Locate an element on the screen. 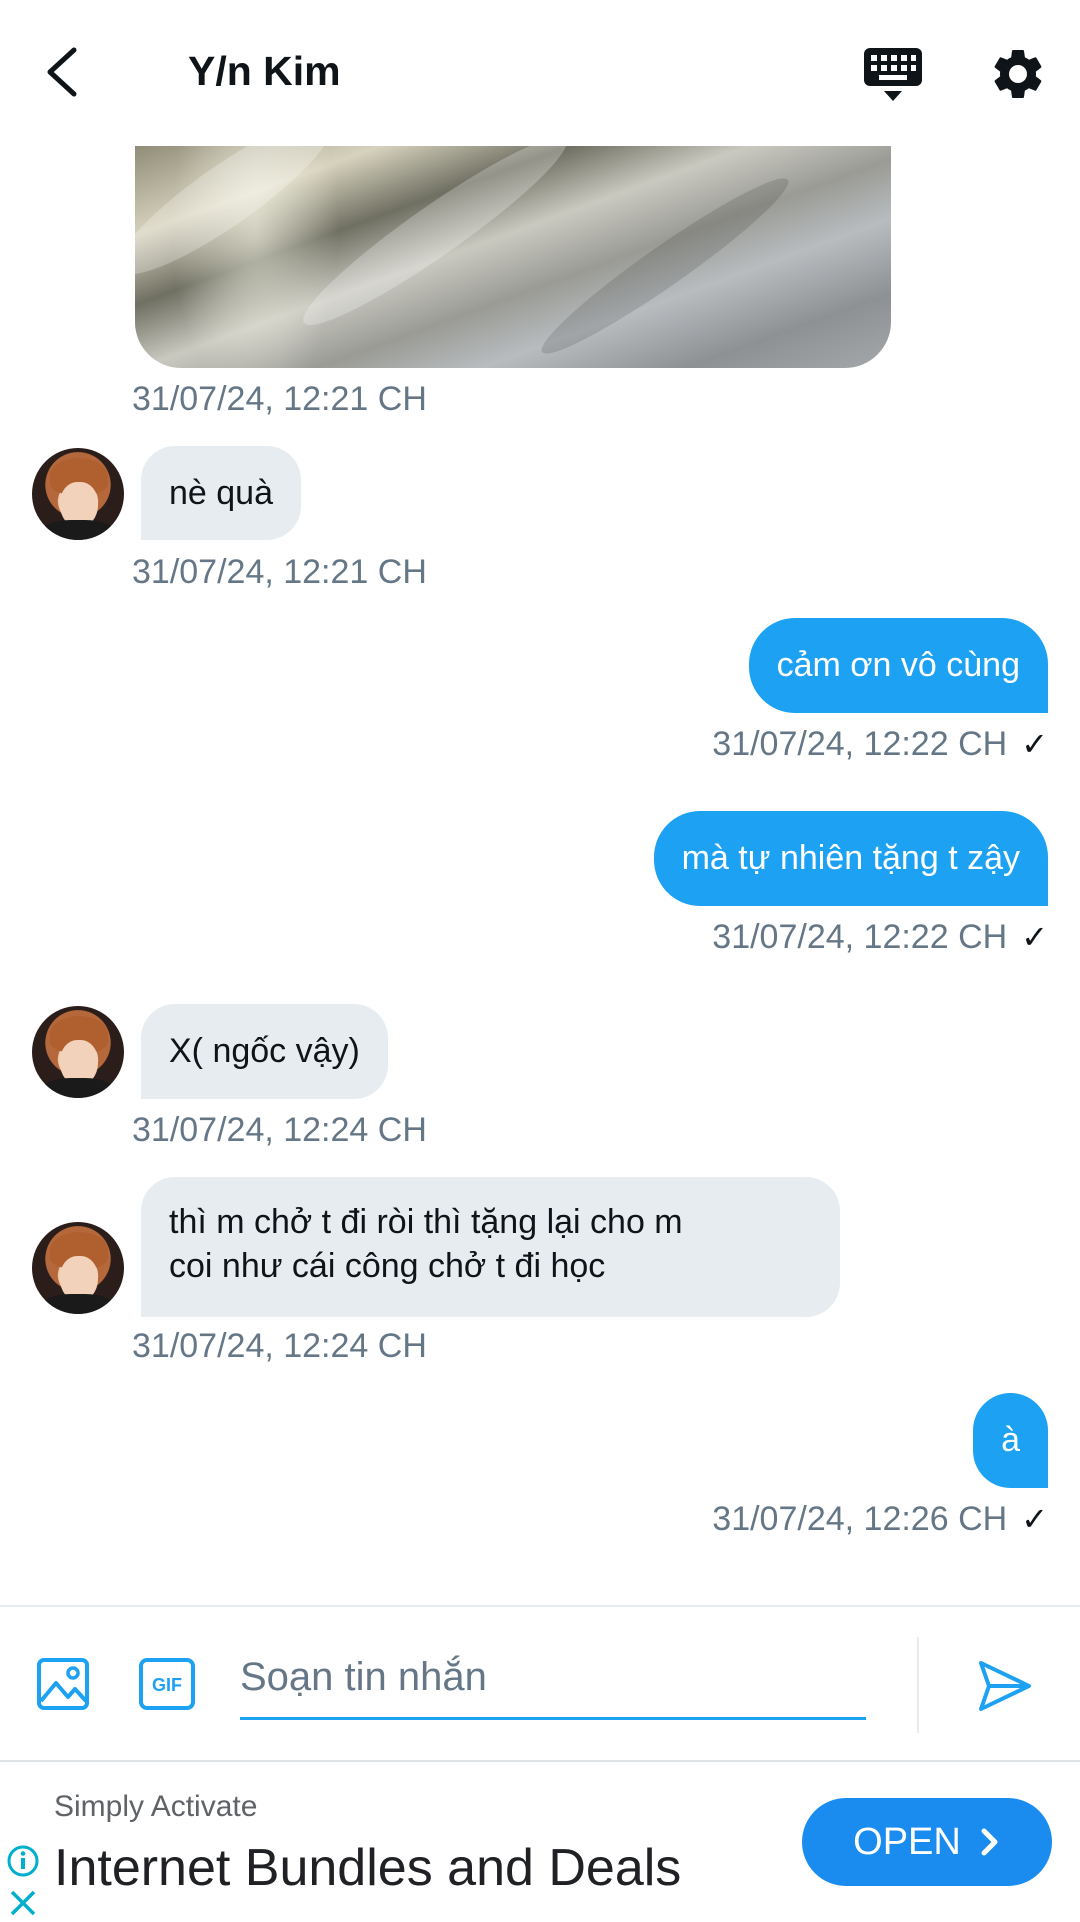 This screenshot has height=1922, width=1080. image-icon is located at coordinates (63, 1684).